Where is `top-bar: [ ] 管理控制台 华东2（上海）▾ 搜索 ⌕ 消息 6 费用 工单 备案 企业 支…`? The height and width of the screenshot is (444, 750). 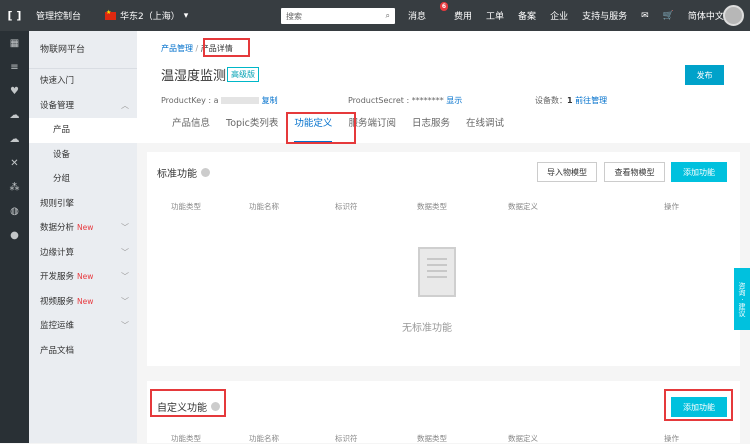 top-bar: [ ] 管理控制台 华东2（上海）▾ 搜索 ⌕ 消息 6 费用 工单 备案 企业 支… is located at coordinates (375, 15).